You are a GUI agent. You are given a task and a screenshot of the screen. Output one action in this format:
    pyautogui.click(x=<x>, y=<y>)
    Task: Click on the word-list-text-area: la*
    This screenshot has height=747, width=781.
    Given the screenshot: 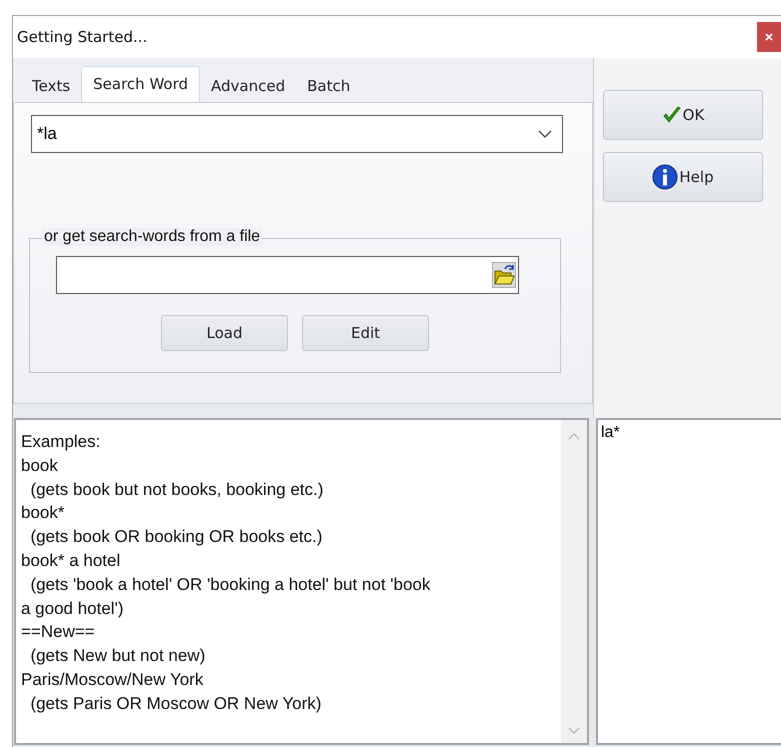 What is the action you would take?
    pyautogui.click(x=688, y=581)
    